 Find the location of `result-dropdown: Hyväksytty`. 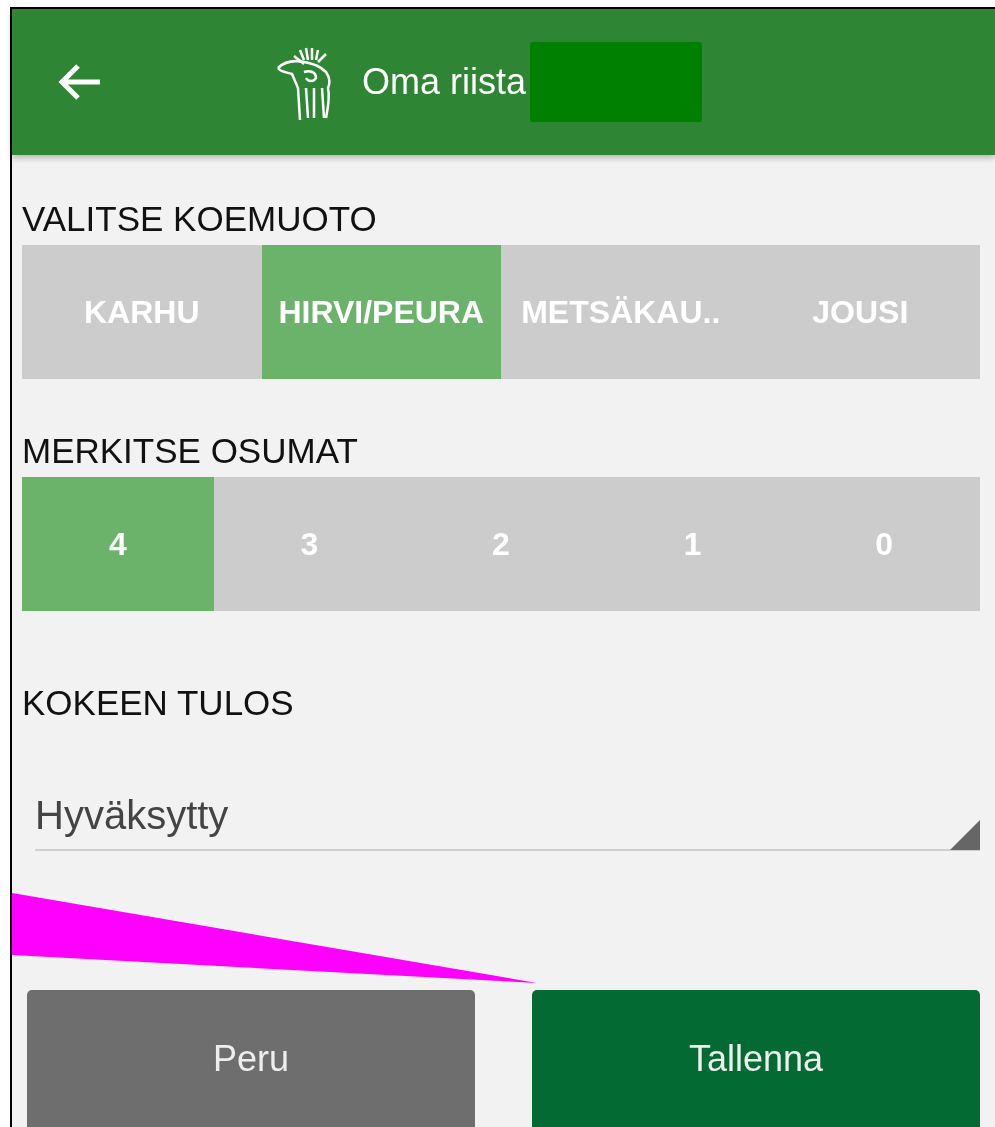

result-dropdown: Hyväksytty is located at coordinates (507, 816).